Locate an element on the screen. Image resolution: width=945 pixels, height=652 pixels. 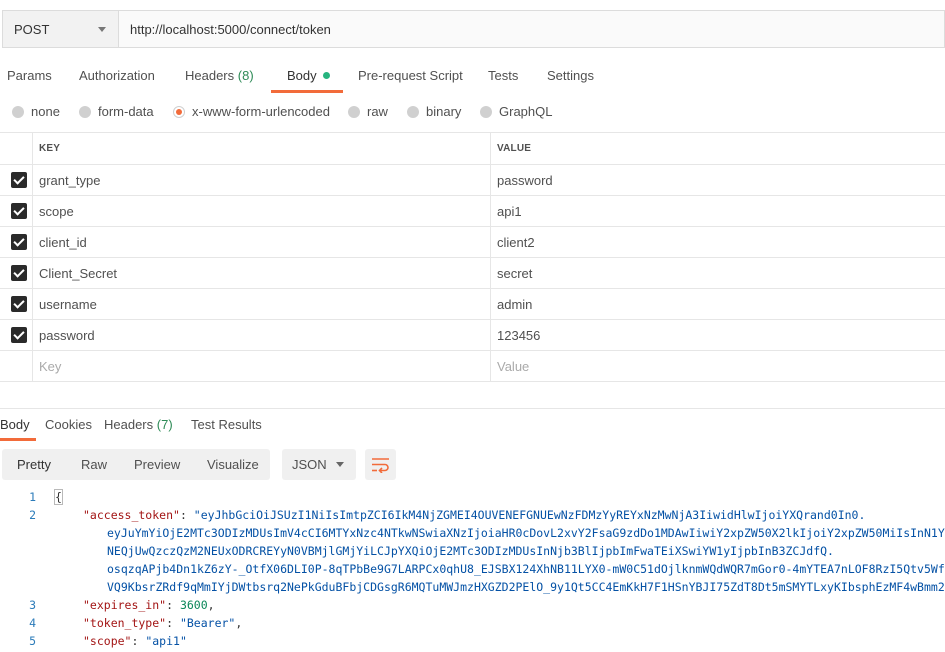
format-label: JSON is located at coordinates (309, 464).